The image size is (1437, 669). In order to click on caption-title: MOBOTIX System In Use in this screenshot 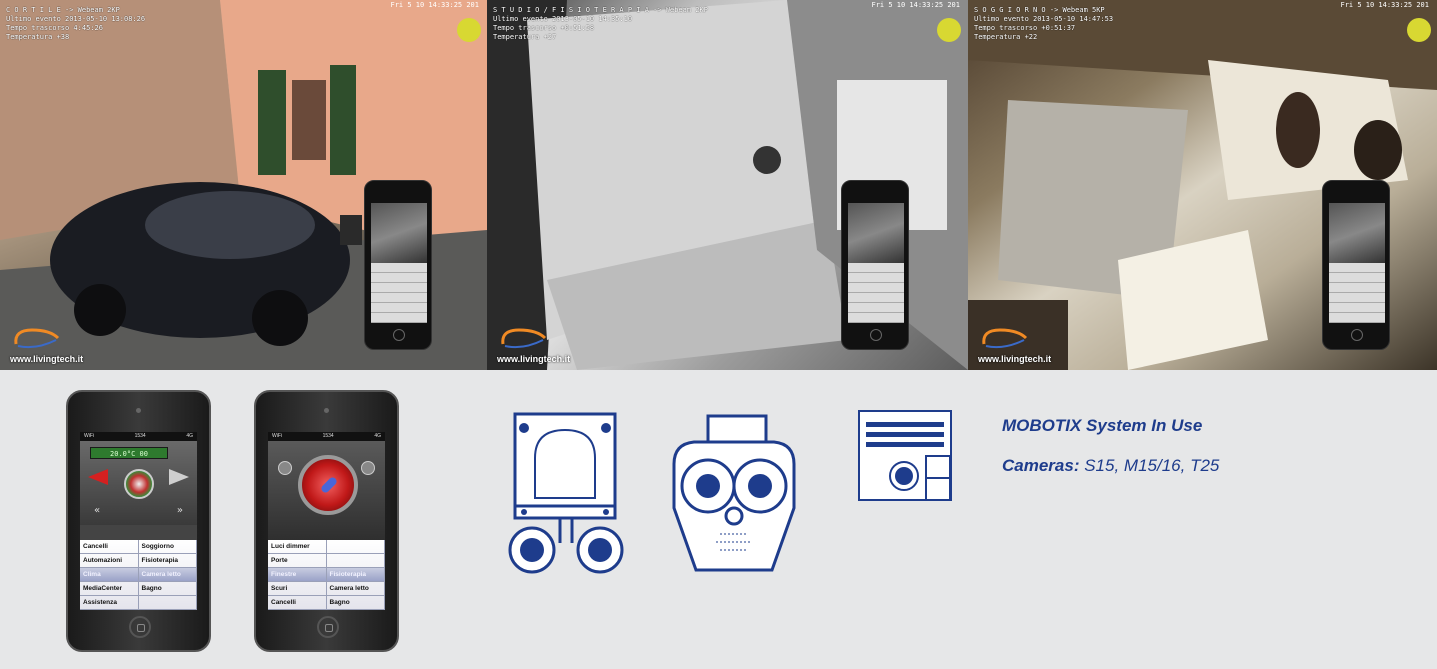, I will do `click(1102, 425)`.